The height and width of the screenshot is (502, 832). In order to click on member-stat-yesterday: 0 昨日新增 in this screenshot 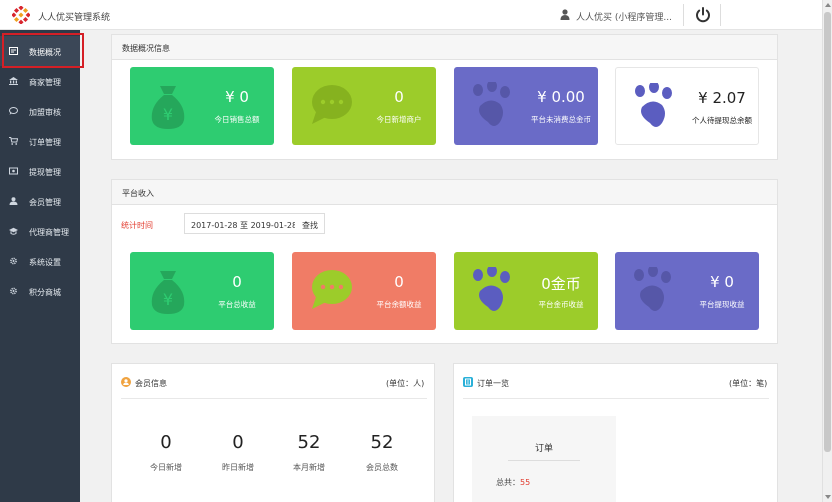, I will do `click(238, 452)`.